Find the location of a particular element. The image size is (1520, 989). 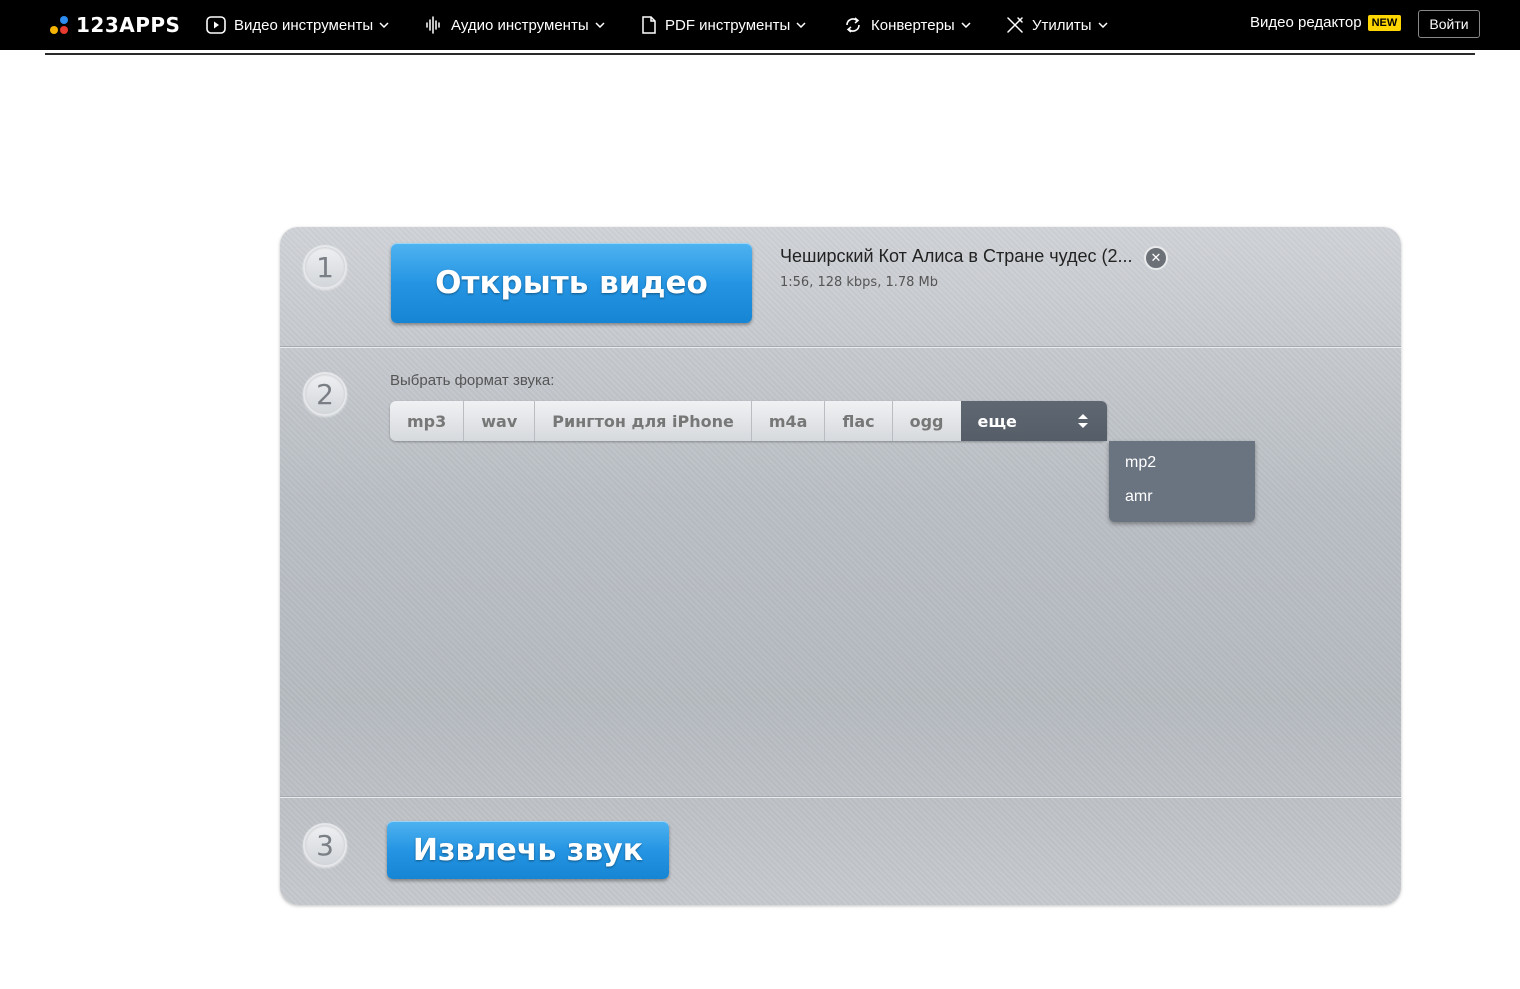

nav-utilities-label: Утилиты is located at coordinates (1062, 25).